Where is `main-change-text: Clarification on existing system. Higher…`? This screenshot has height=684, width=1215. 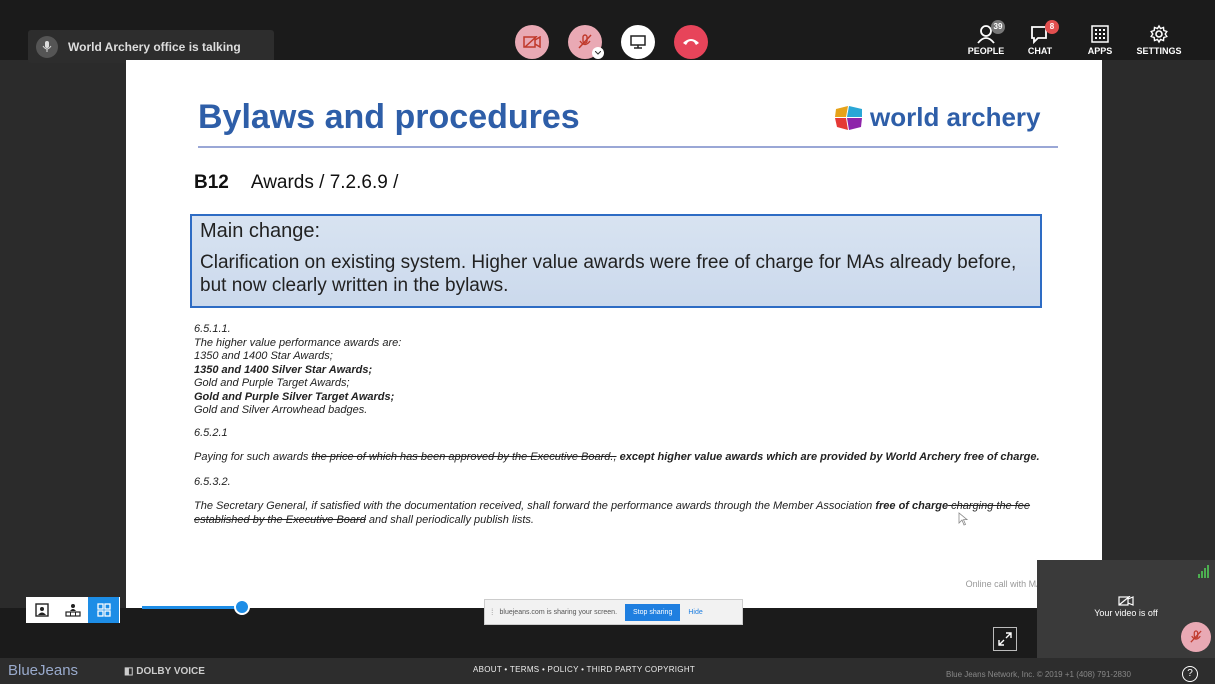
main-change-text: Clarification on existing system. Higher… is located at coordinates (608, 274).